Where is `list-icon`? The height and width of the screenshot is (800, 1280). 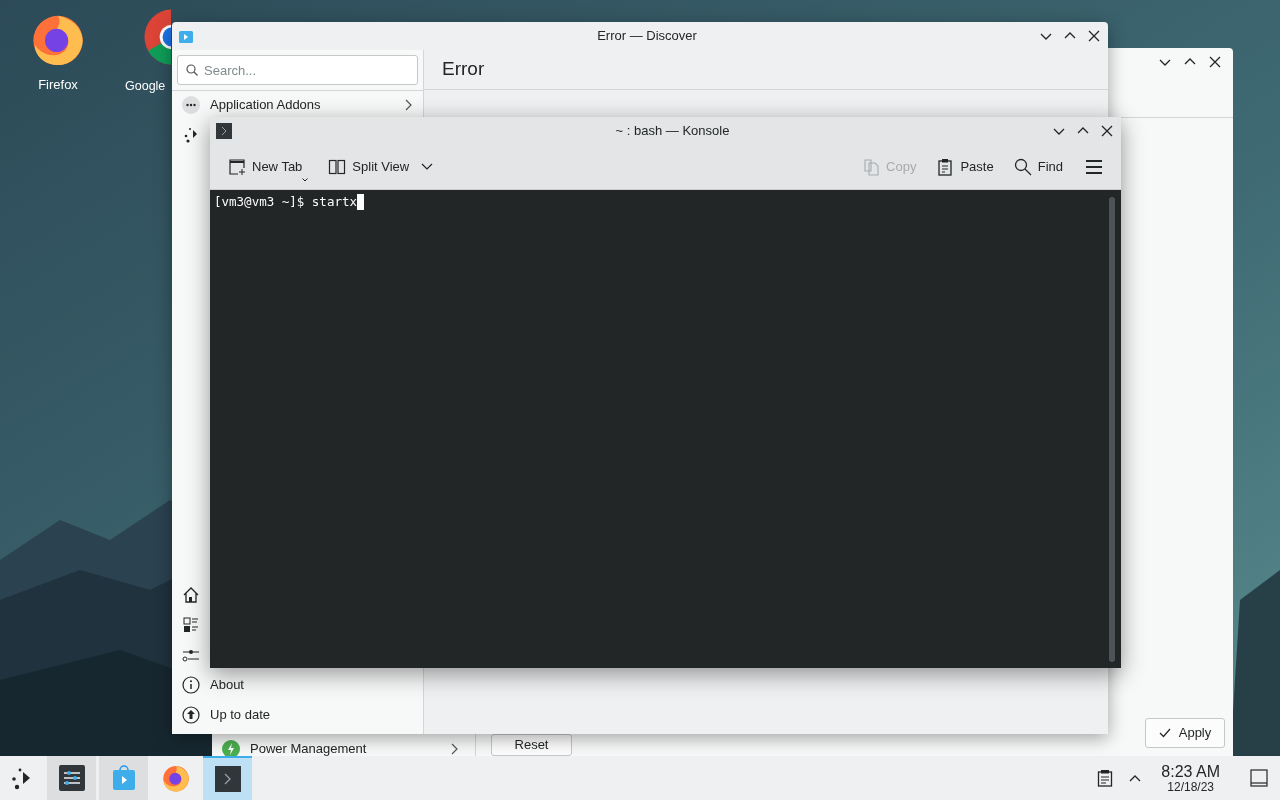 list-icon is located at coordinates (191, 625).